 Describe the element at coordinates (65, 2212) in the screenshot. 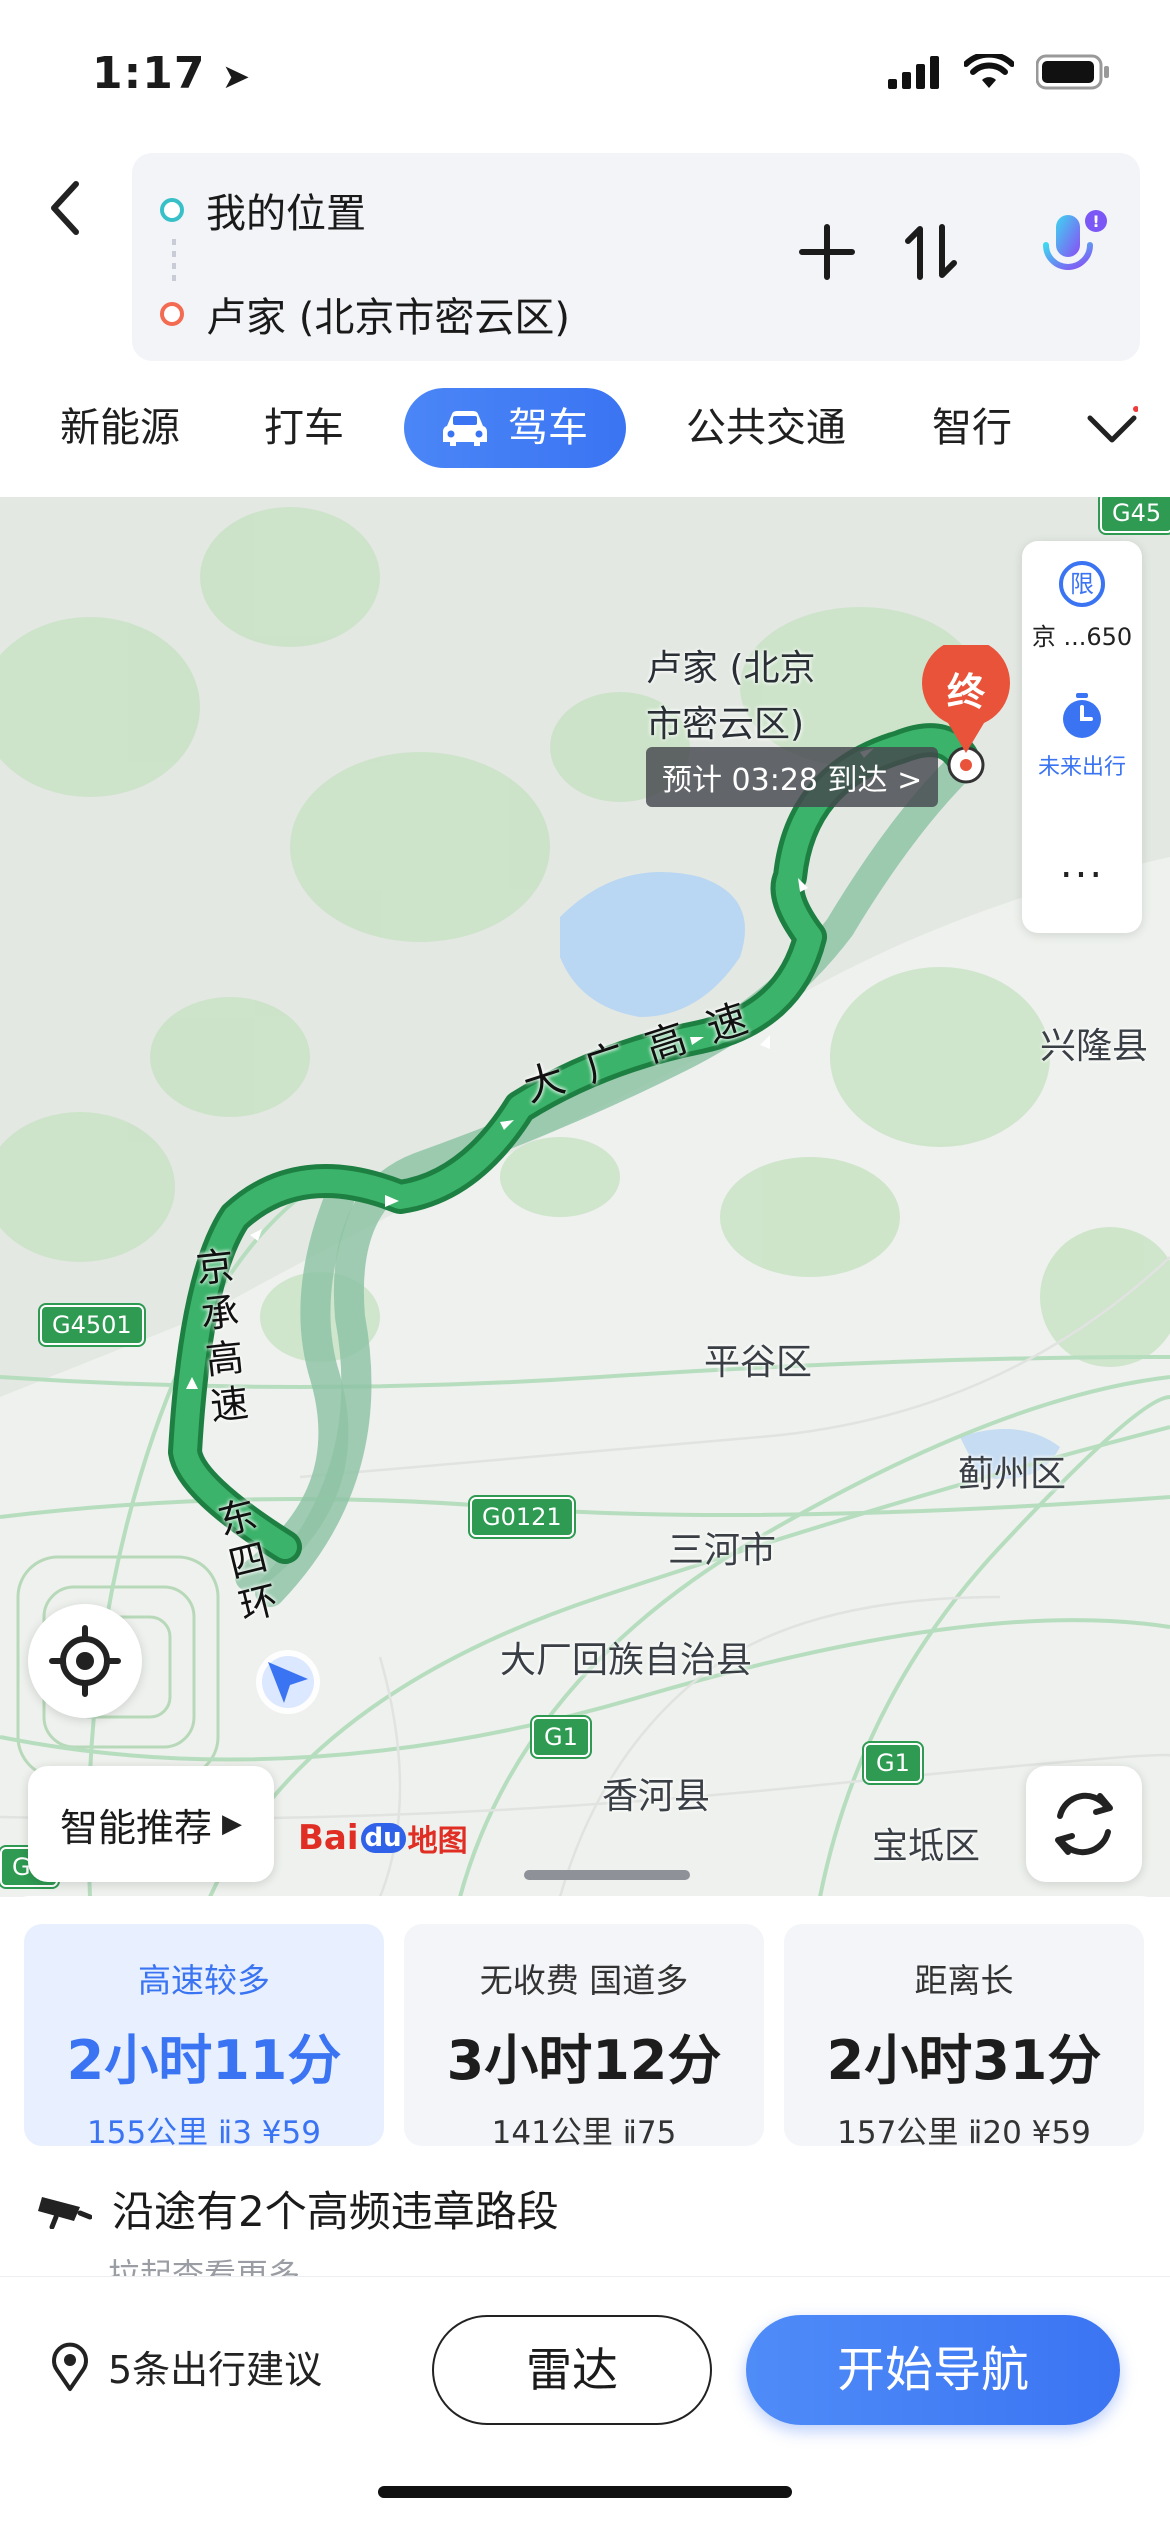

I see `traffic-camera-icon` at that location.